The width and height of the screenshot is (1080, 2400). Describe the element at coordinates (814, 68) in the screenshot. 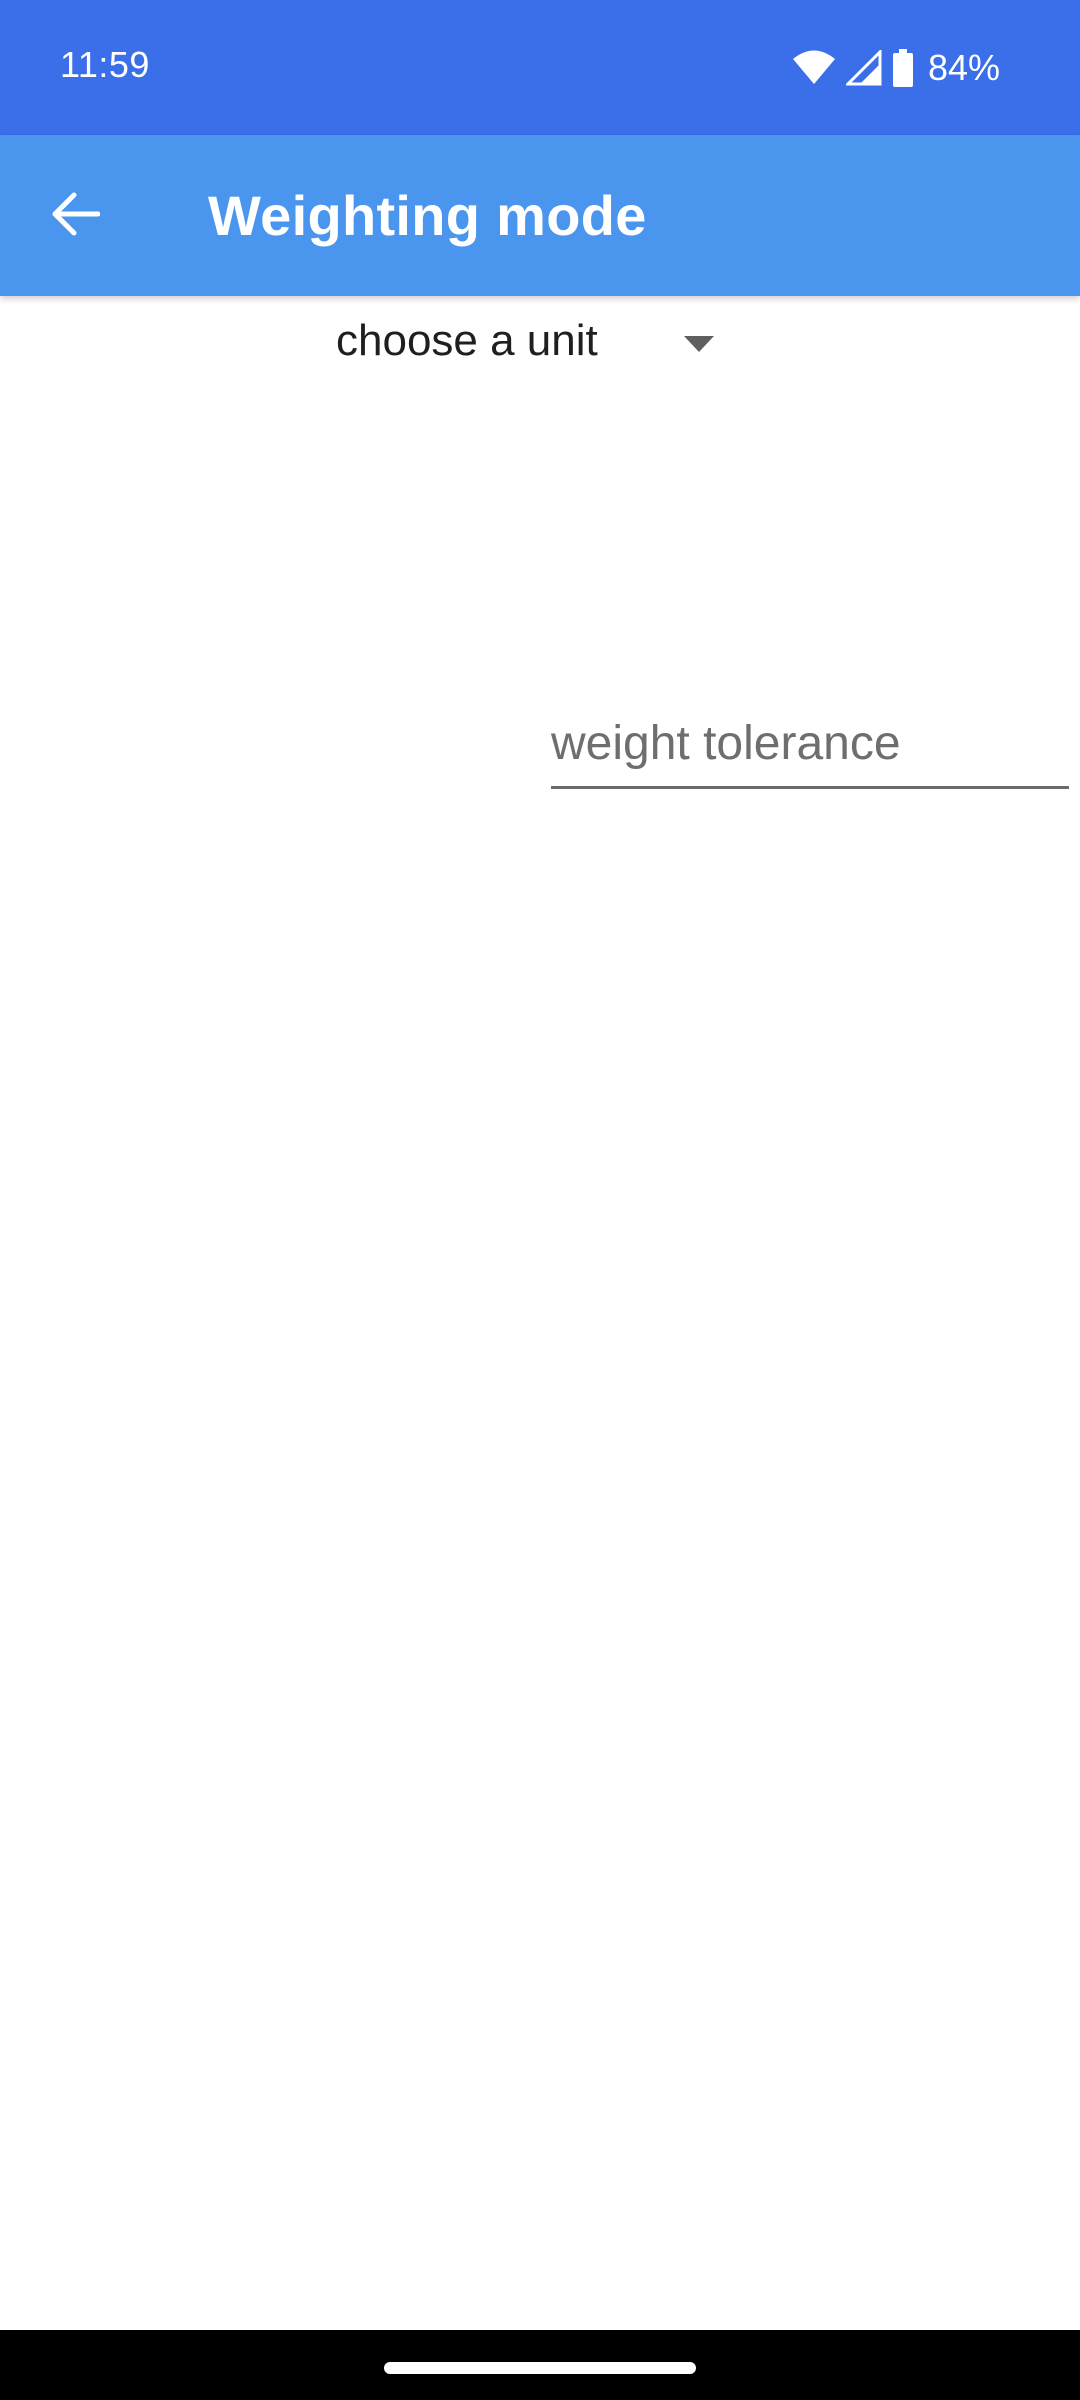

I see `wifi-icon` at that location.